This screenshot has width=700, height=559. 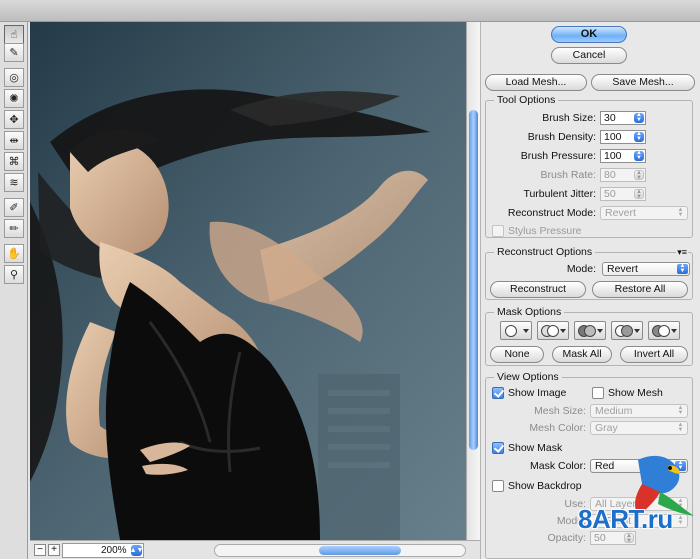 What do you see at coordinates (14, 161) in the screenshot?
I see `mirror-tool-icon: ⌘` at bounding box center [14, 161].